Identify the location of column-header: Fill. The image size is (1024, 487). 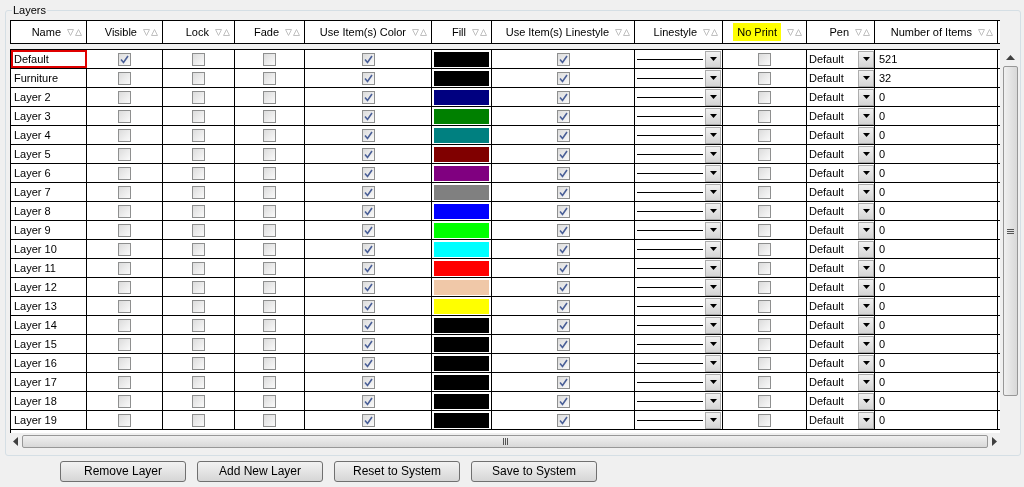
(462, 32).